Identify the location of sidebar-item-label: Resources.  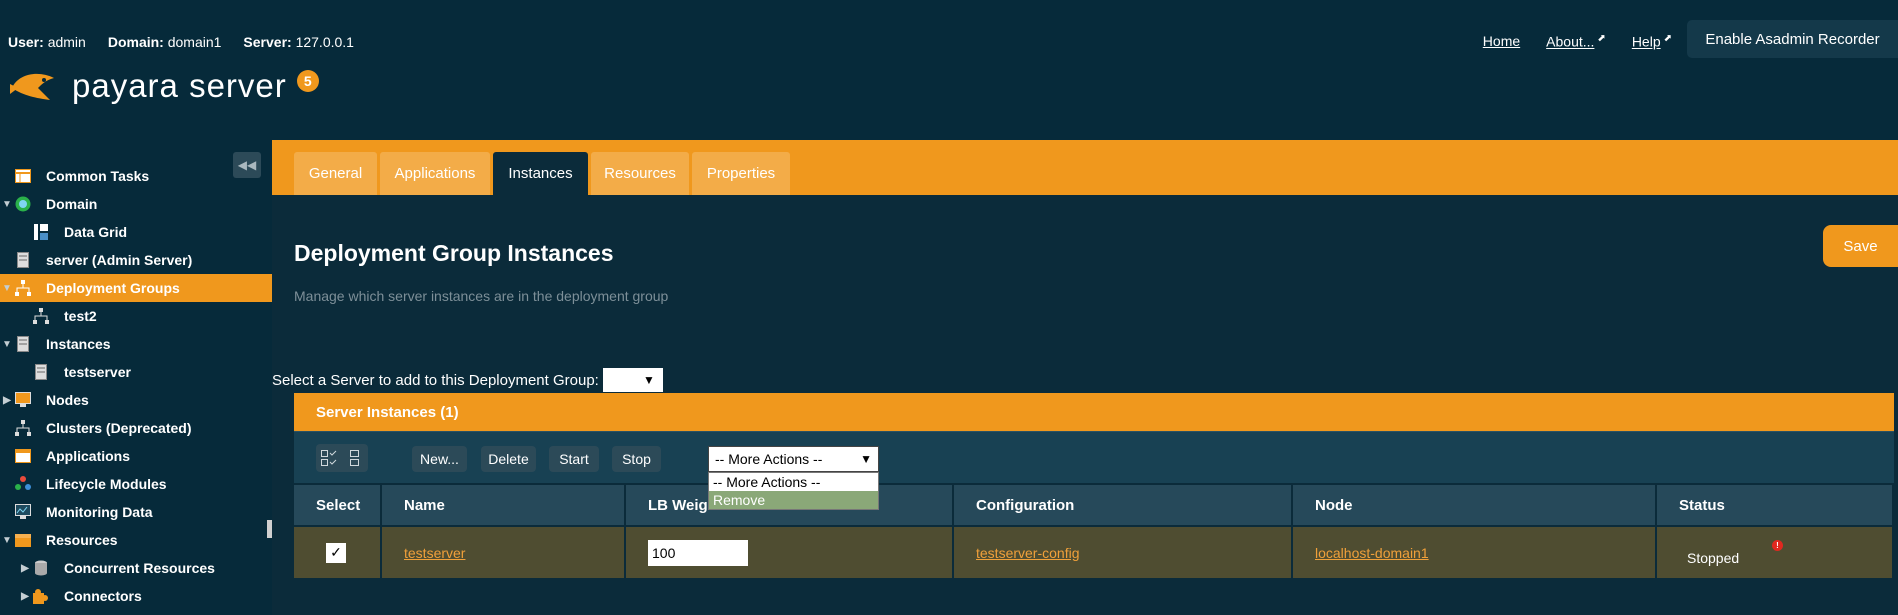
(82, 540).